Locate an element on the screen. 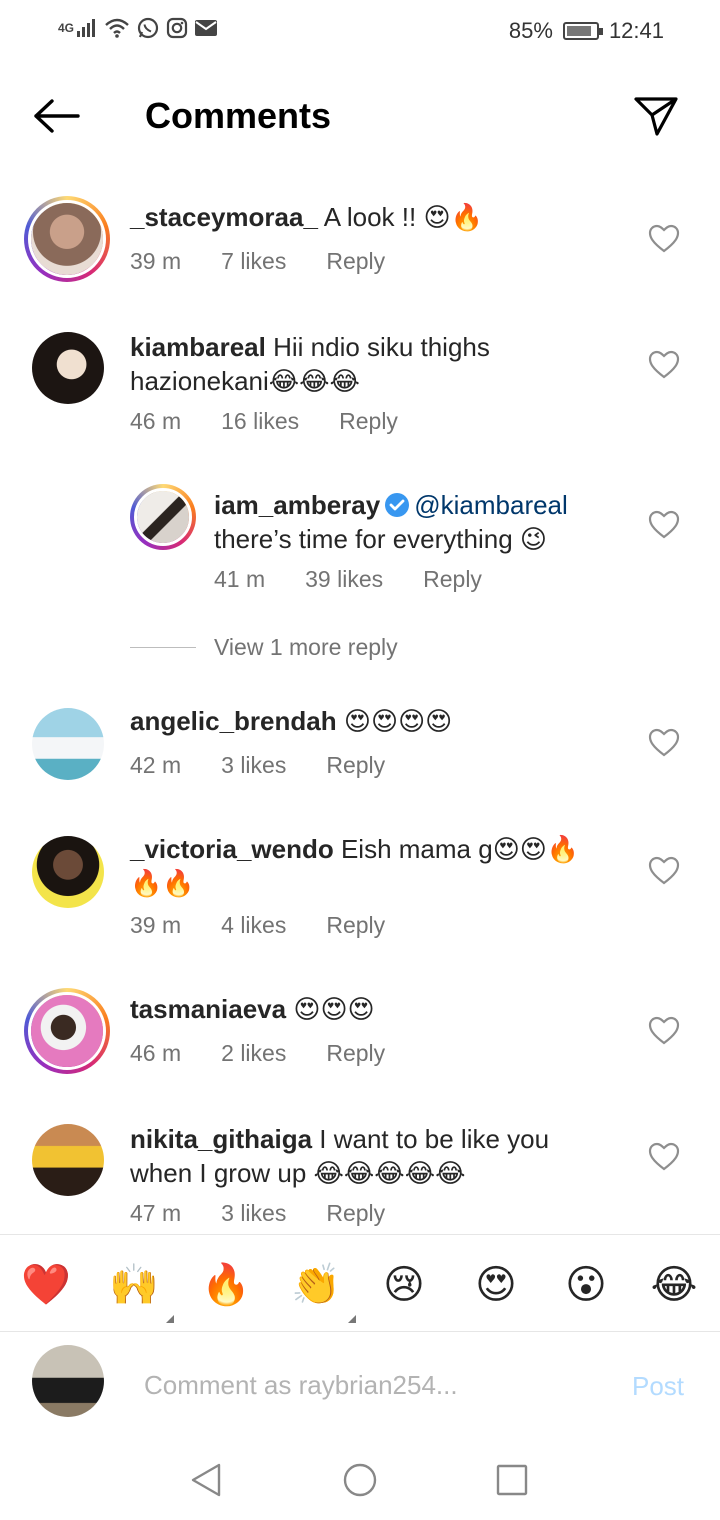 Image resolution: width=720 pixels, height=1520 pixels. comment-text: angelic_brendah 😍😍😍😍 is located at coordinates (380, 721).